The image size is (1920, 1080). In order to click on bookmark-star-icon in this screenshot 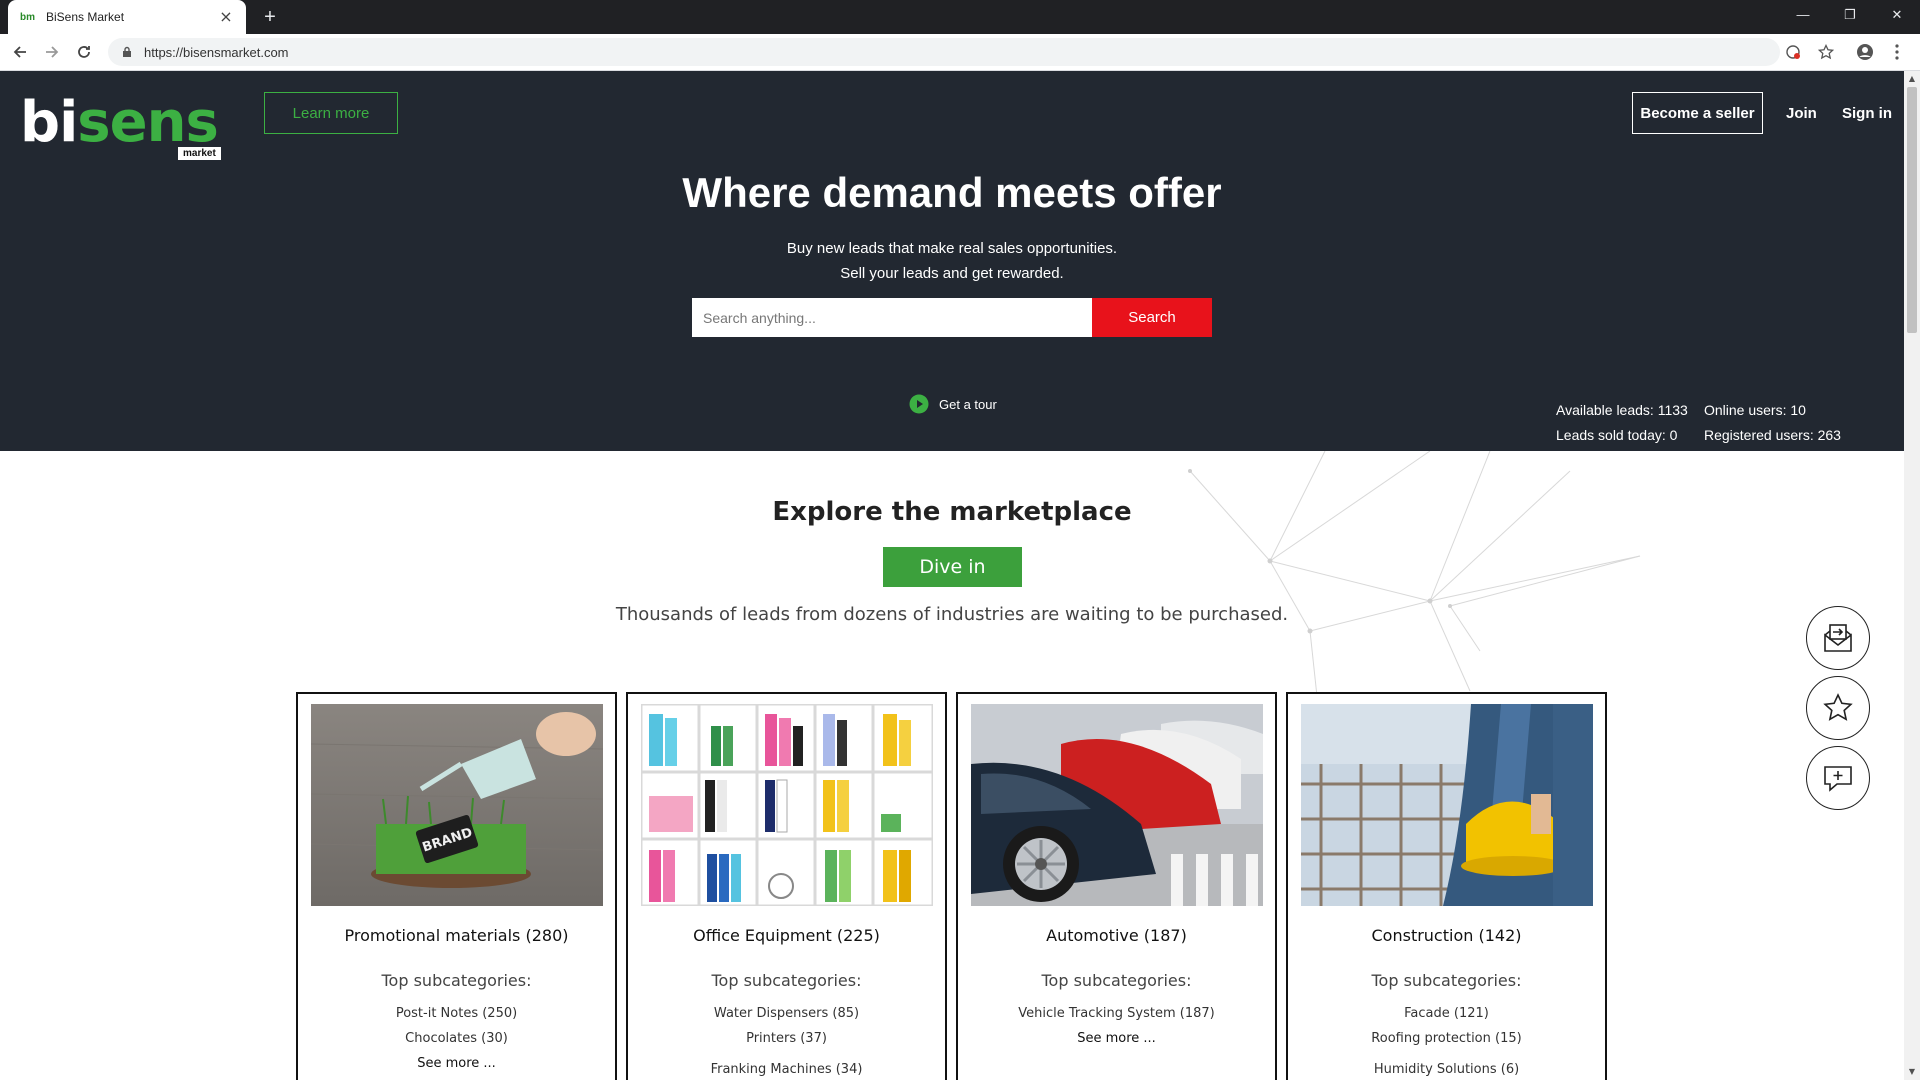, I will do `click(1826, 52)`.